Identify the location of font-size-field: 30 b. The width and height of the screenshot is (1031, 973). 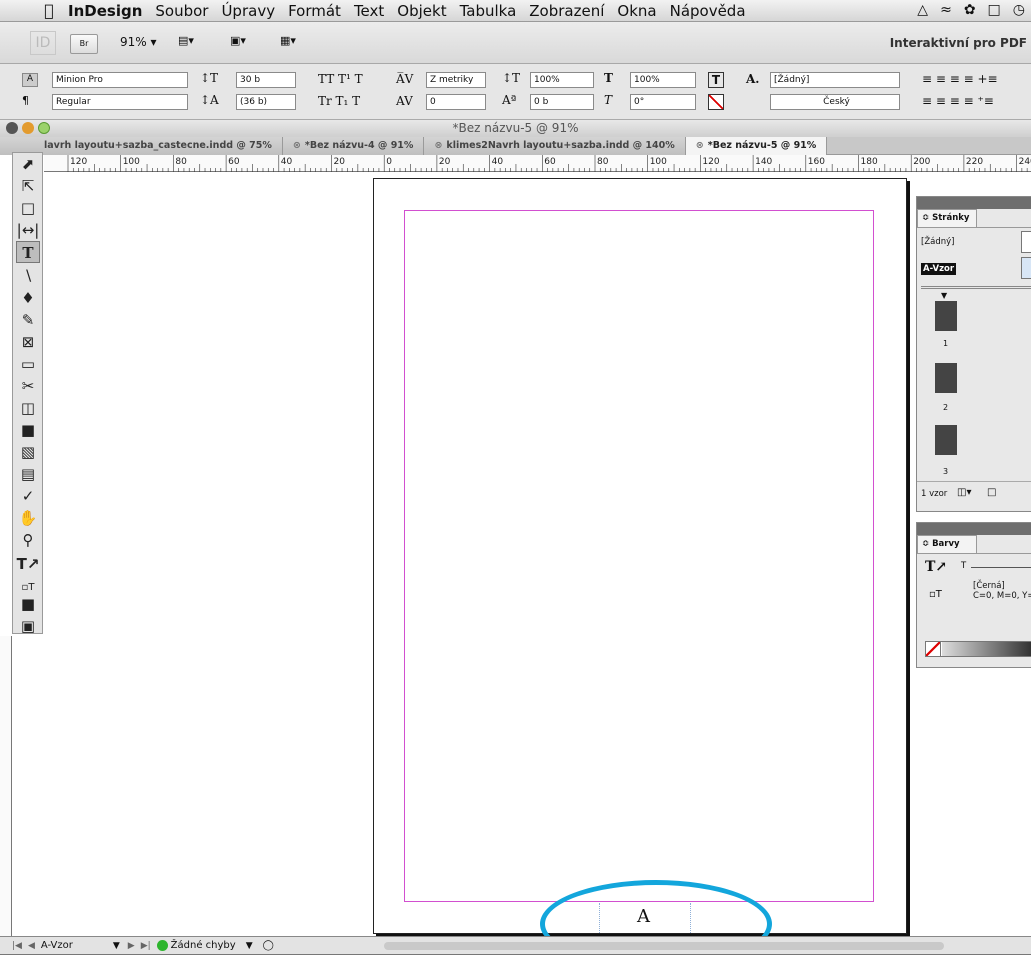
(266, 80).